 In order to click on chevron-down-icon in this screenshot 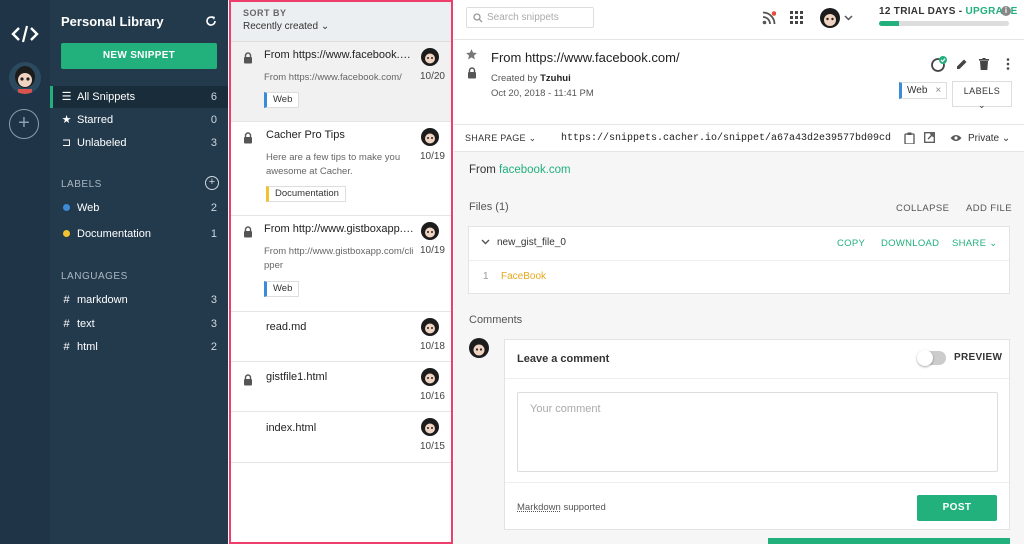, I will do `click(485, 242)`.